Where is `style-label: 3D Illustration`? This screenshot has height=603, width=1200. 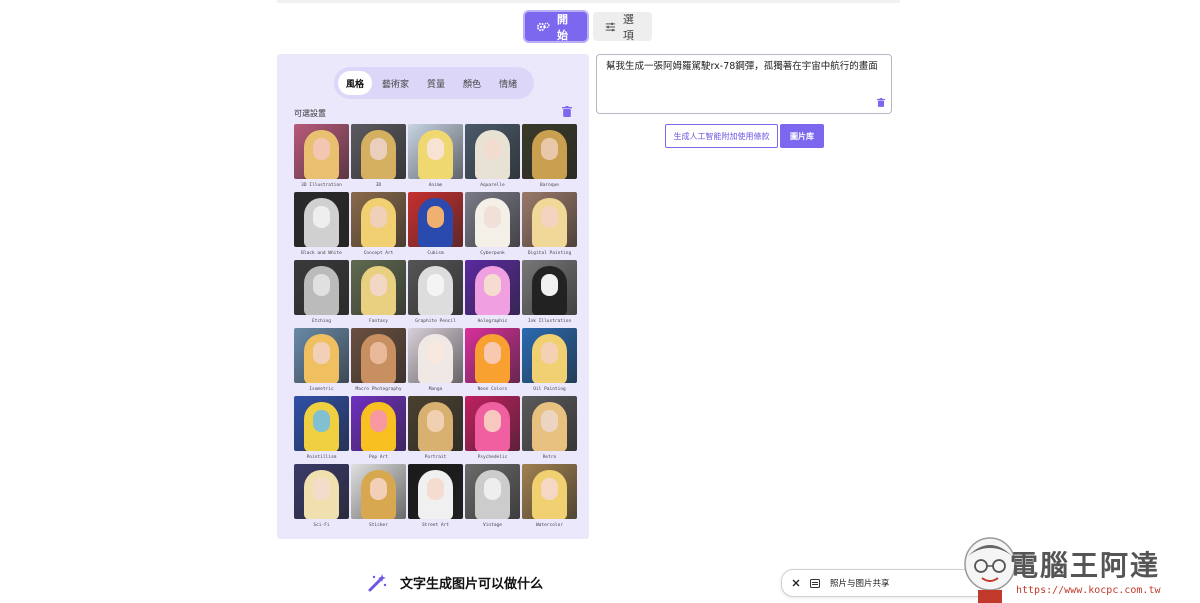
style-label: 3D Illustration is located at coordinates (321, 185).